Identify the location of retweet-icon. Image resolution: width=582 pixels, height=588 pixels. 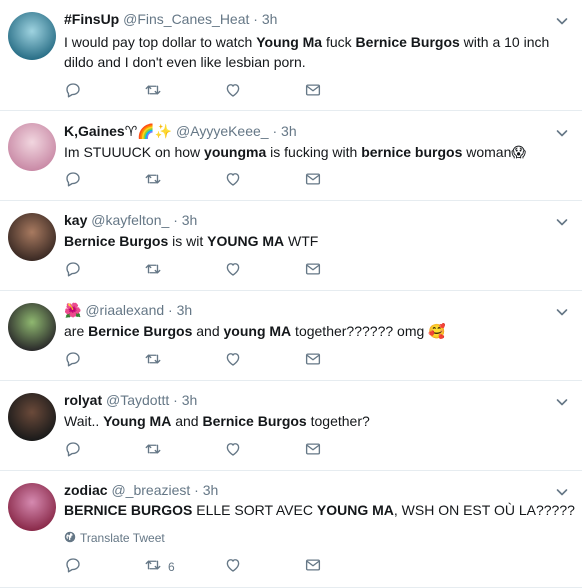
(153, 181).